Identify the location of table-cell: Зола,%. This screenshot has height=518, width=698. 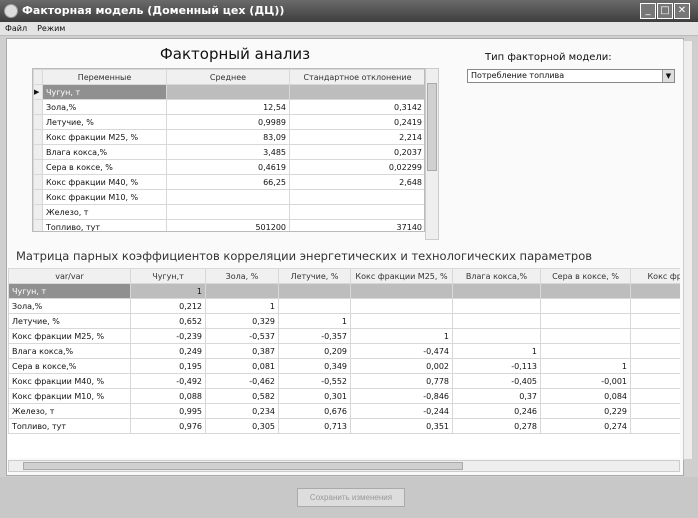
(69, 306).